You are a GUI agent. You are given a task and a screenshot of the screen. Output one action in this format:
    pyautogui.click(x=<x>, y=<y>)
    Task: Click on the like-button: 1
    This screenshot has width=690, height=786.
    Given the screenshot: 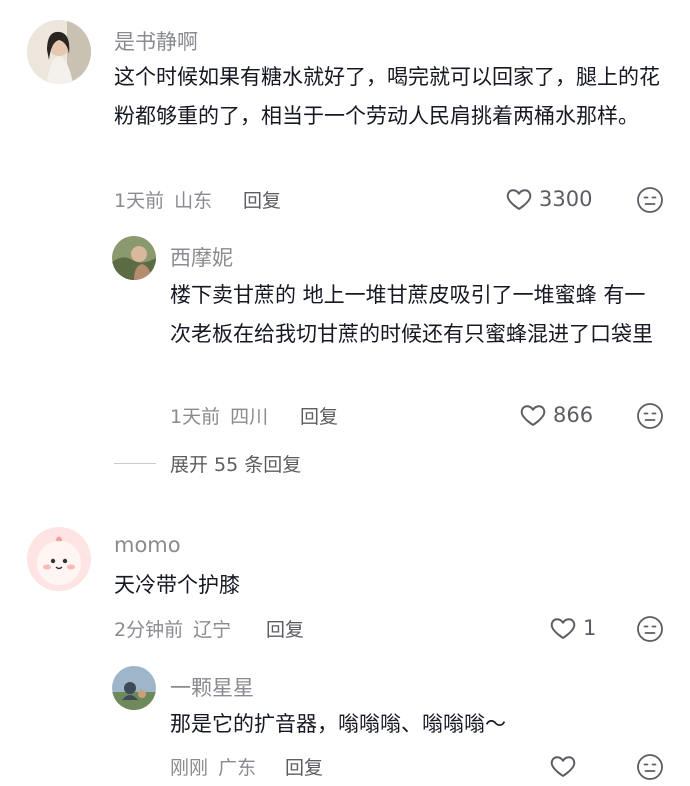 What is the action you would take?
    pyautogui.click(x=572, y=628)
    